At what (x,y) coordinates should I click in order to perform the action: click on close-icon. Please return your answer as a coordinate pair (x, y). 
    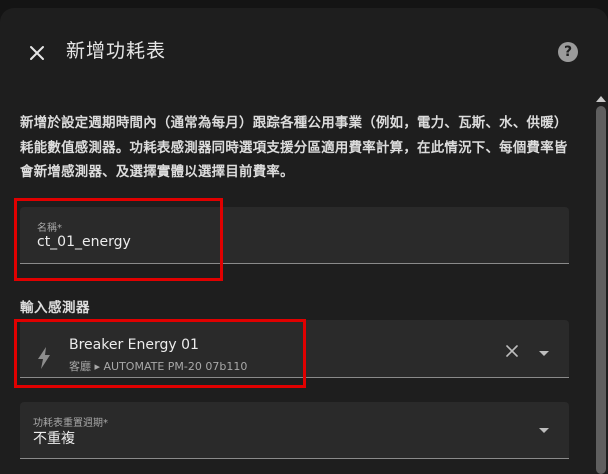
    Looking at the image, I should click on (37, 53).